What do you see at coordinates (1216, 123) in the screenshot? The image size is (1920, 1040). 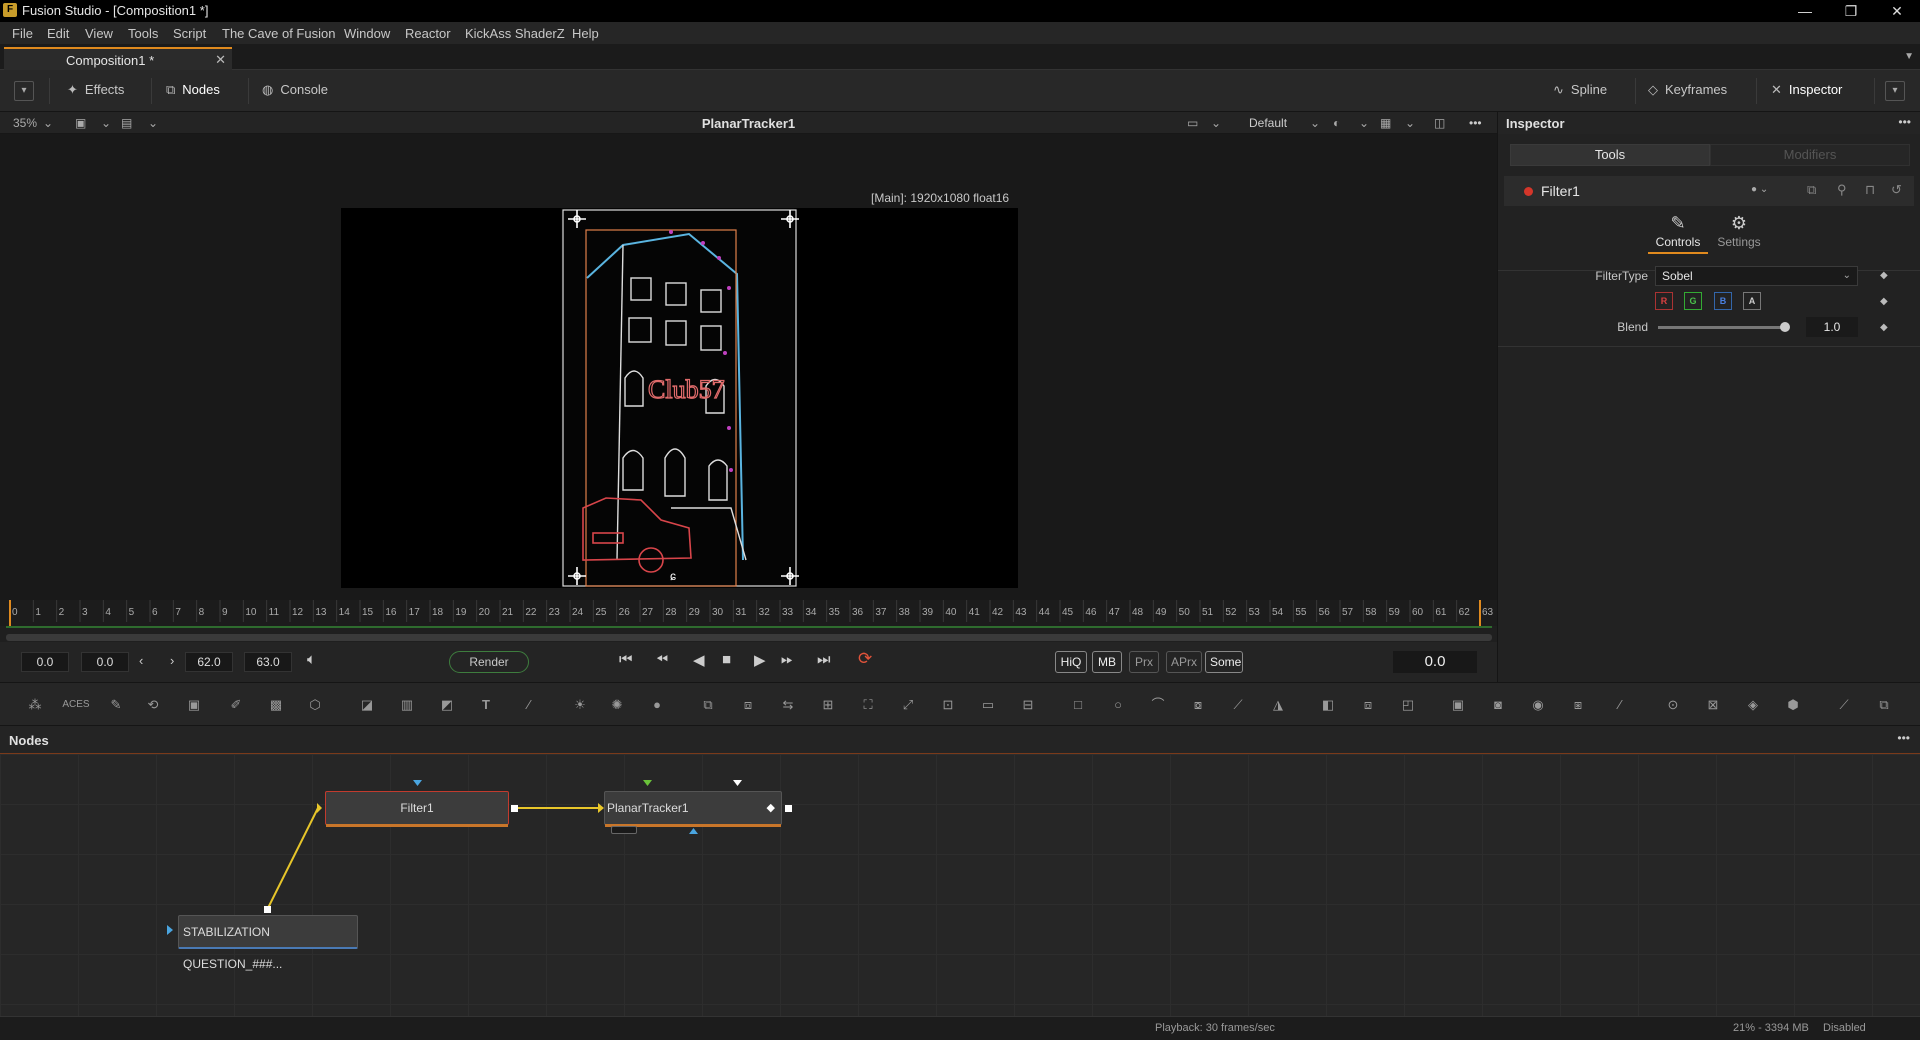 I see `roi-chevron-icon: ⌄` at bounding box center [1216, 123].